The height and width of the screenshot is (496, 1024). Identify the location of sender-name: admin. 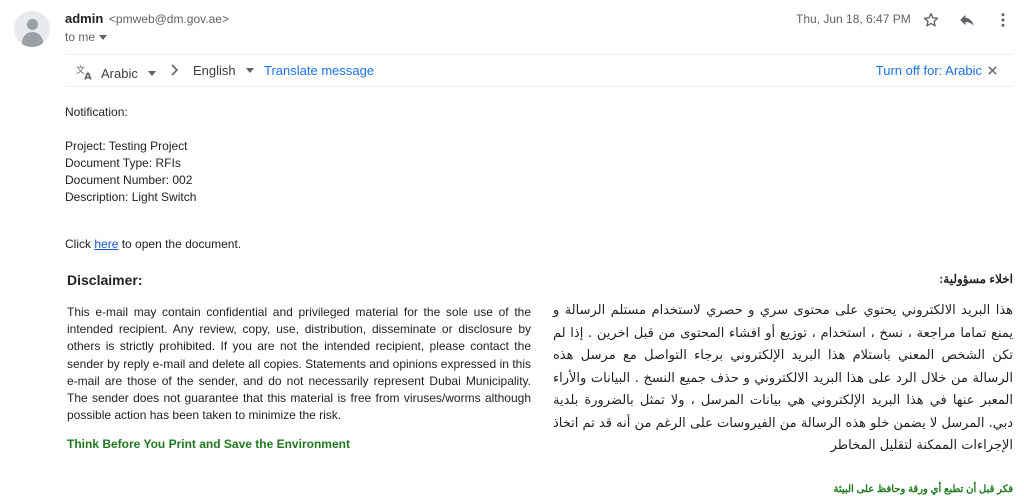
(84, 18).